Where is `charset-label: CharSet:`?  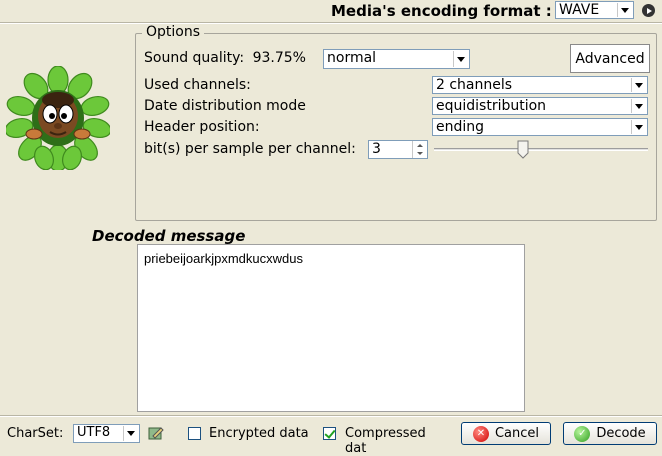
charset-label: CharSet: is located at coordinates (35, 433).